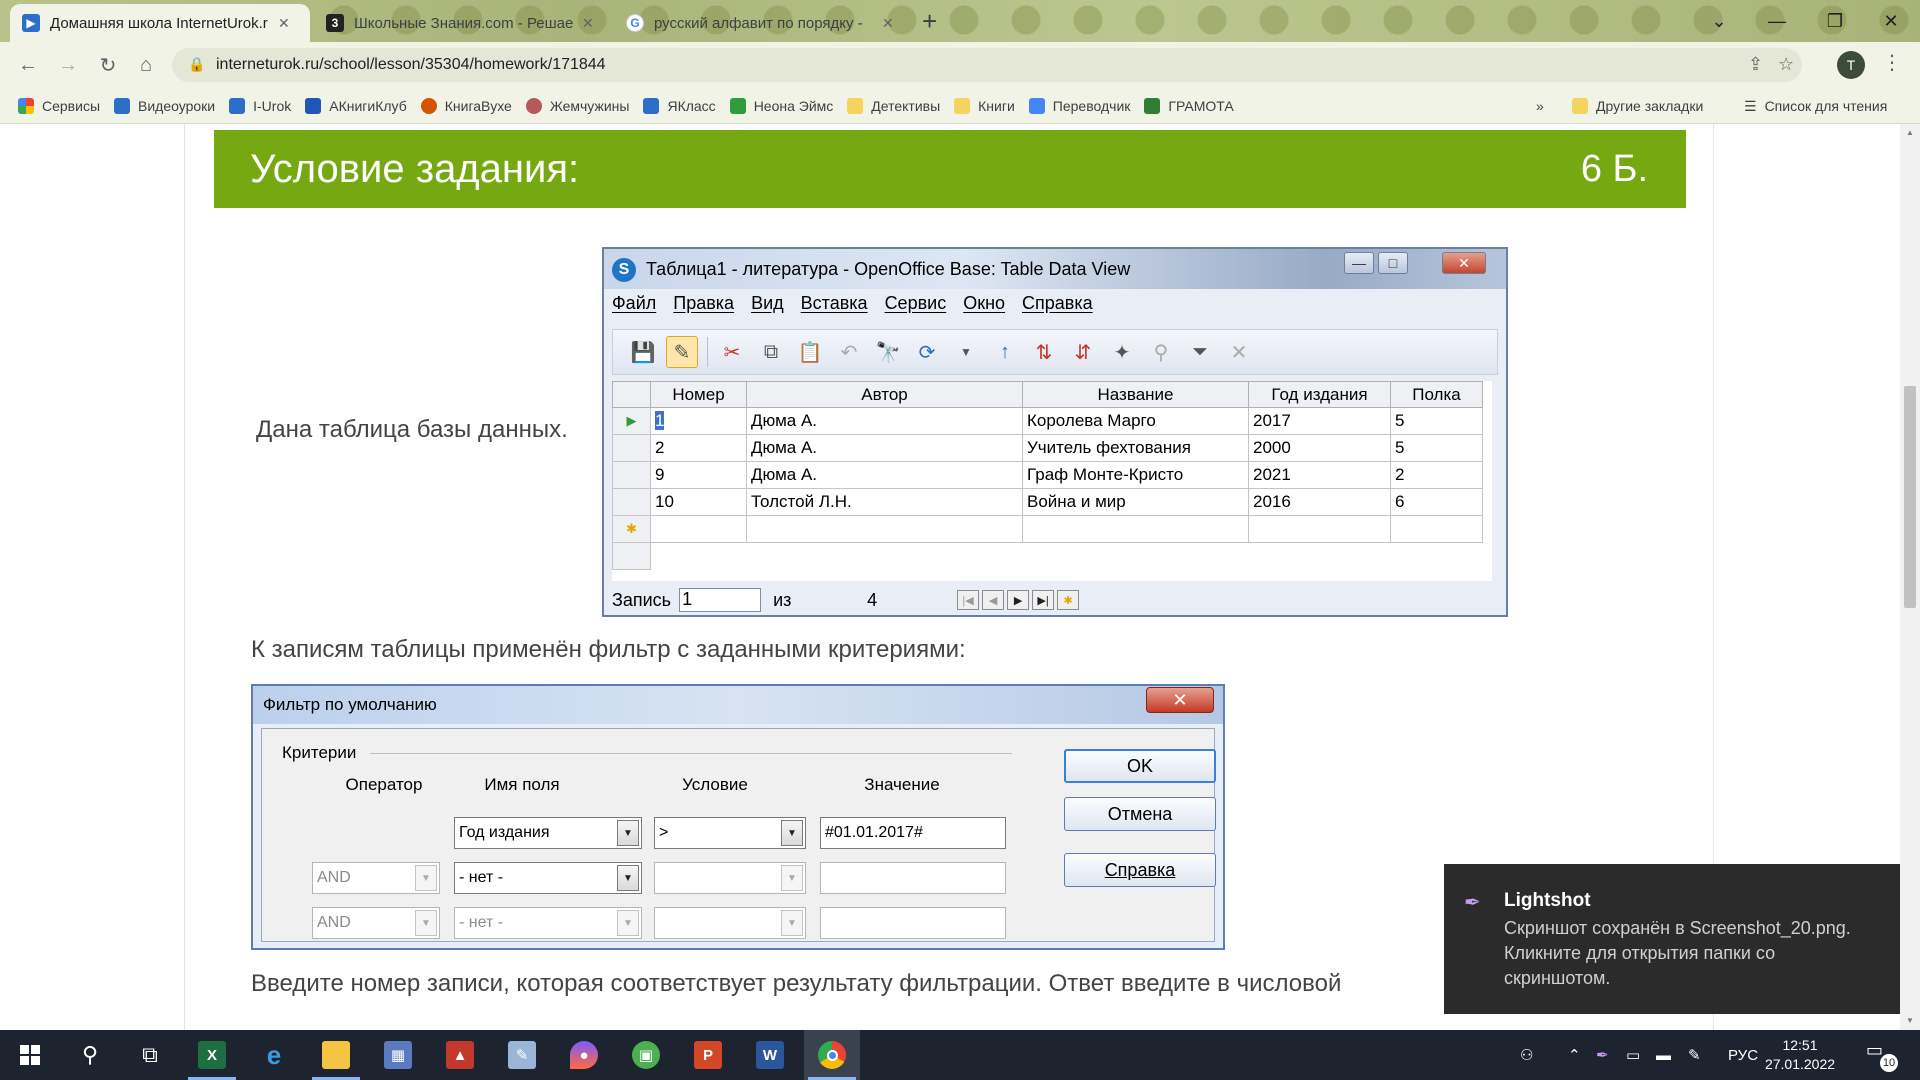  What do you see at coordinates (1743, 1055) in the screenshot?
I see `language-indicator: РУС` at bounding box center [1743, 1055].